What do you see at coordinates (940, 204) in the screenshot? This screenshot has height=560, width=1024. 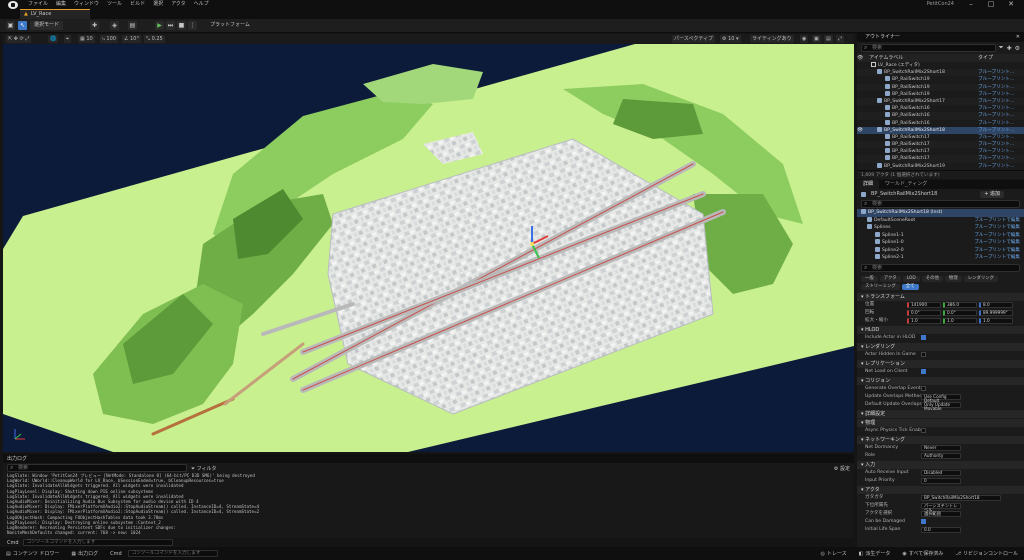 I see `components-search-input: 検索` at bounding box center [940, 204].